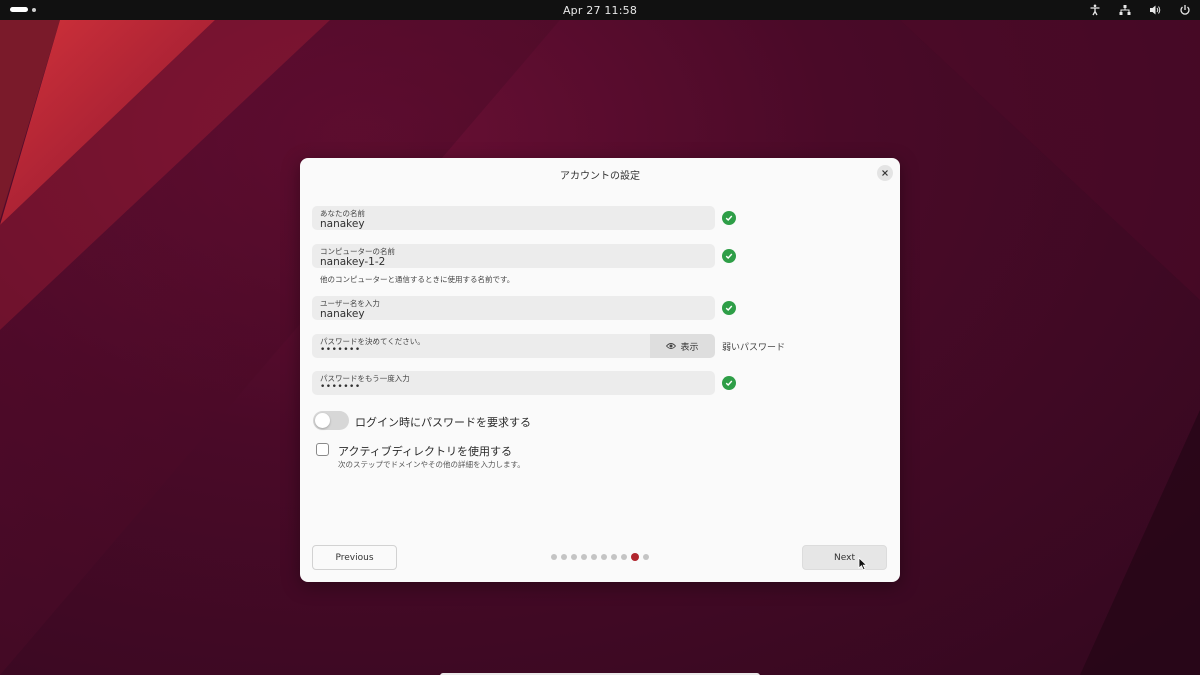 This screenshot has height=675, width=1200. Describe the element at coordinates (443, 422) in the screenshot. I see `require-password-label: ログイン時にパスワードを要求する` at that location.